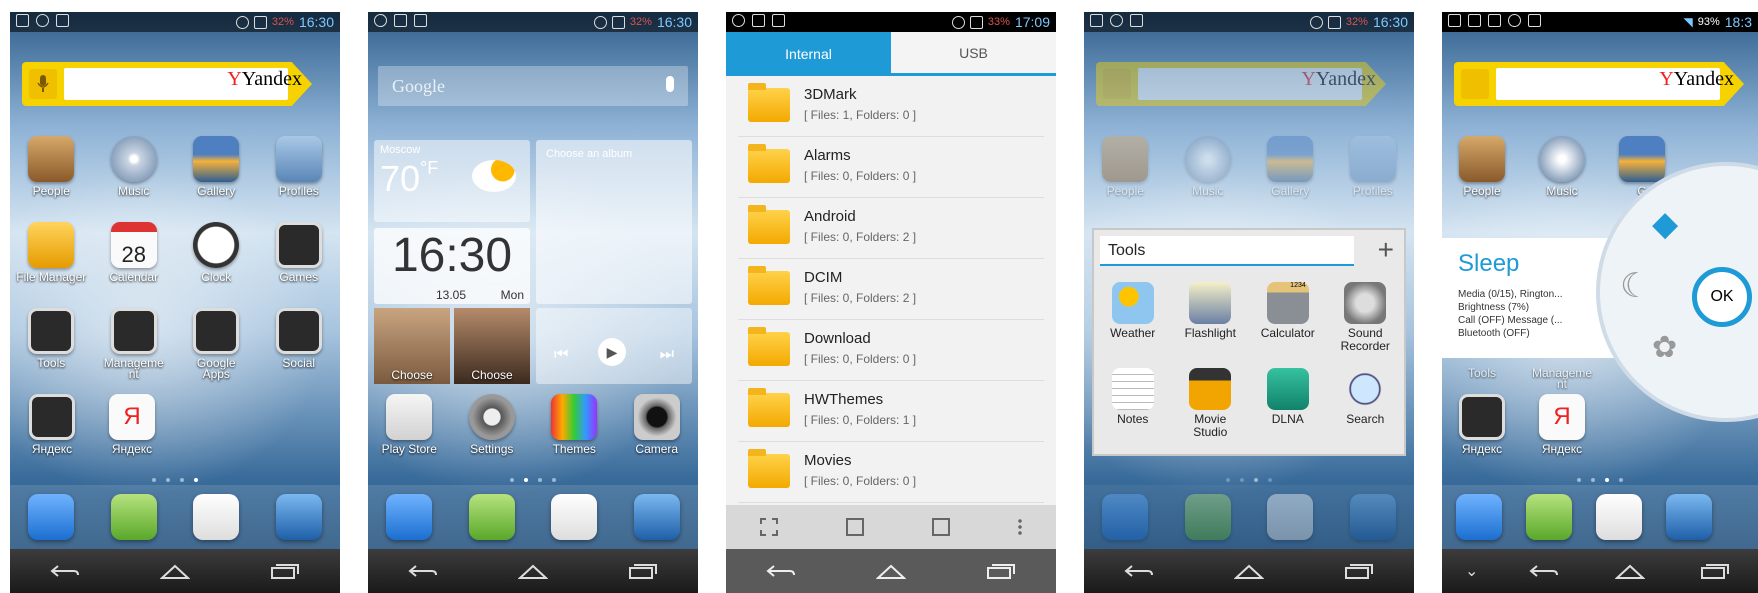 The width and height of the screenshot is (1758, 593). What do you see at coordinates (891, 411) in the screenshot?
I see `list-item: HWThemes[ Files: 0, Folders: 1 ]` at bounding box center [891, 411].